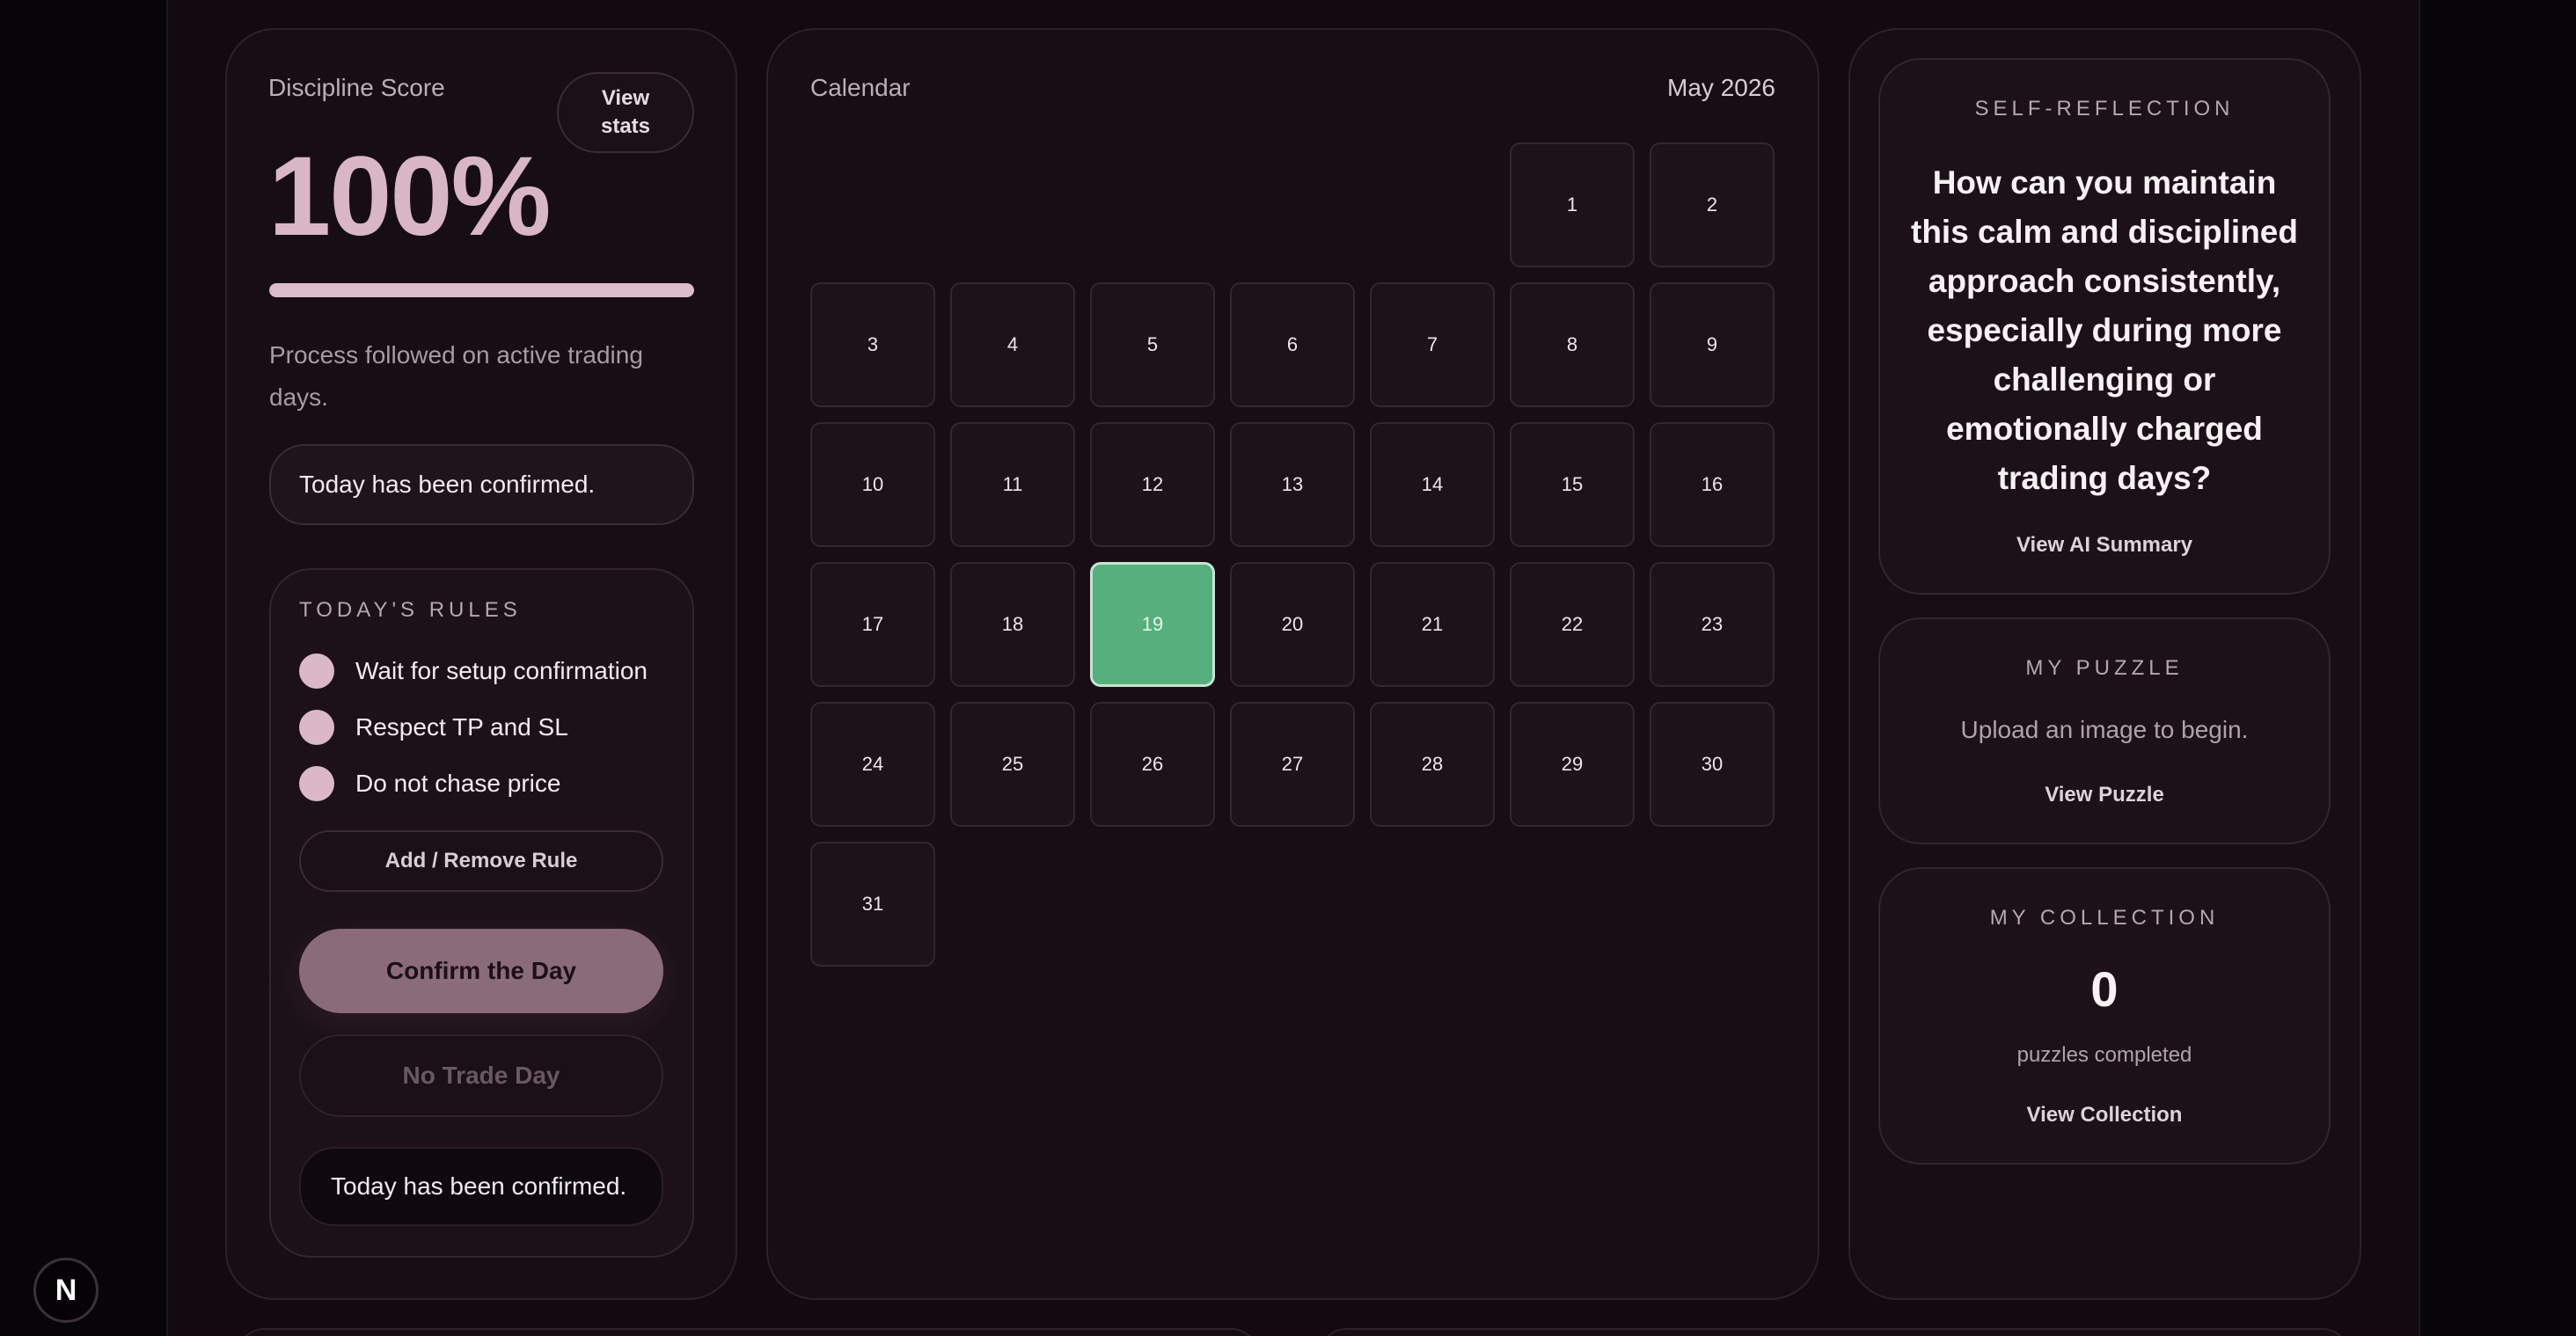 The image size is (2576, 1336). What do you see at coordinates (872, 905) in the screenshot?
I see `calendar-day: 31` at bounding box center [872, 905].